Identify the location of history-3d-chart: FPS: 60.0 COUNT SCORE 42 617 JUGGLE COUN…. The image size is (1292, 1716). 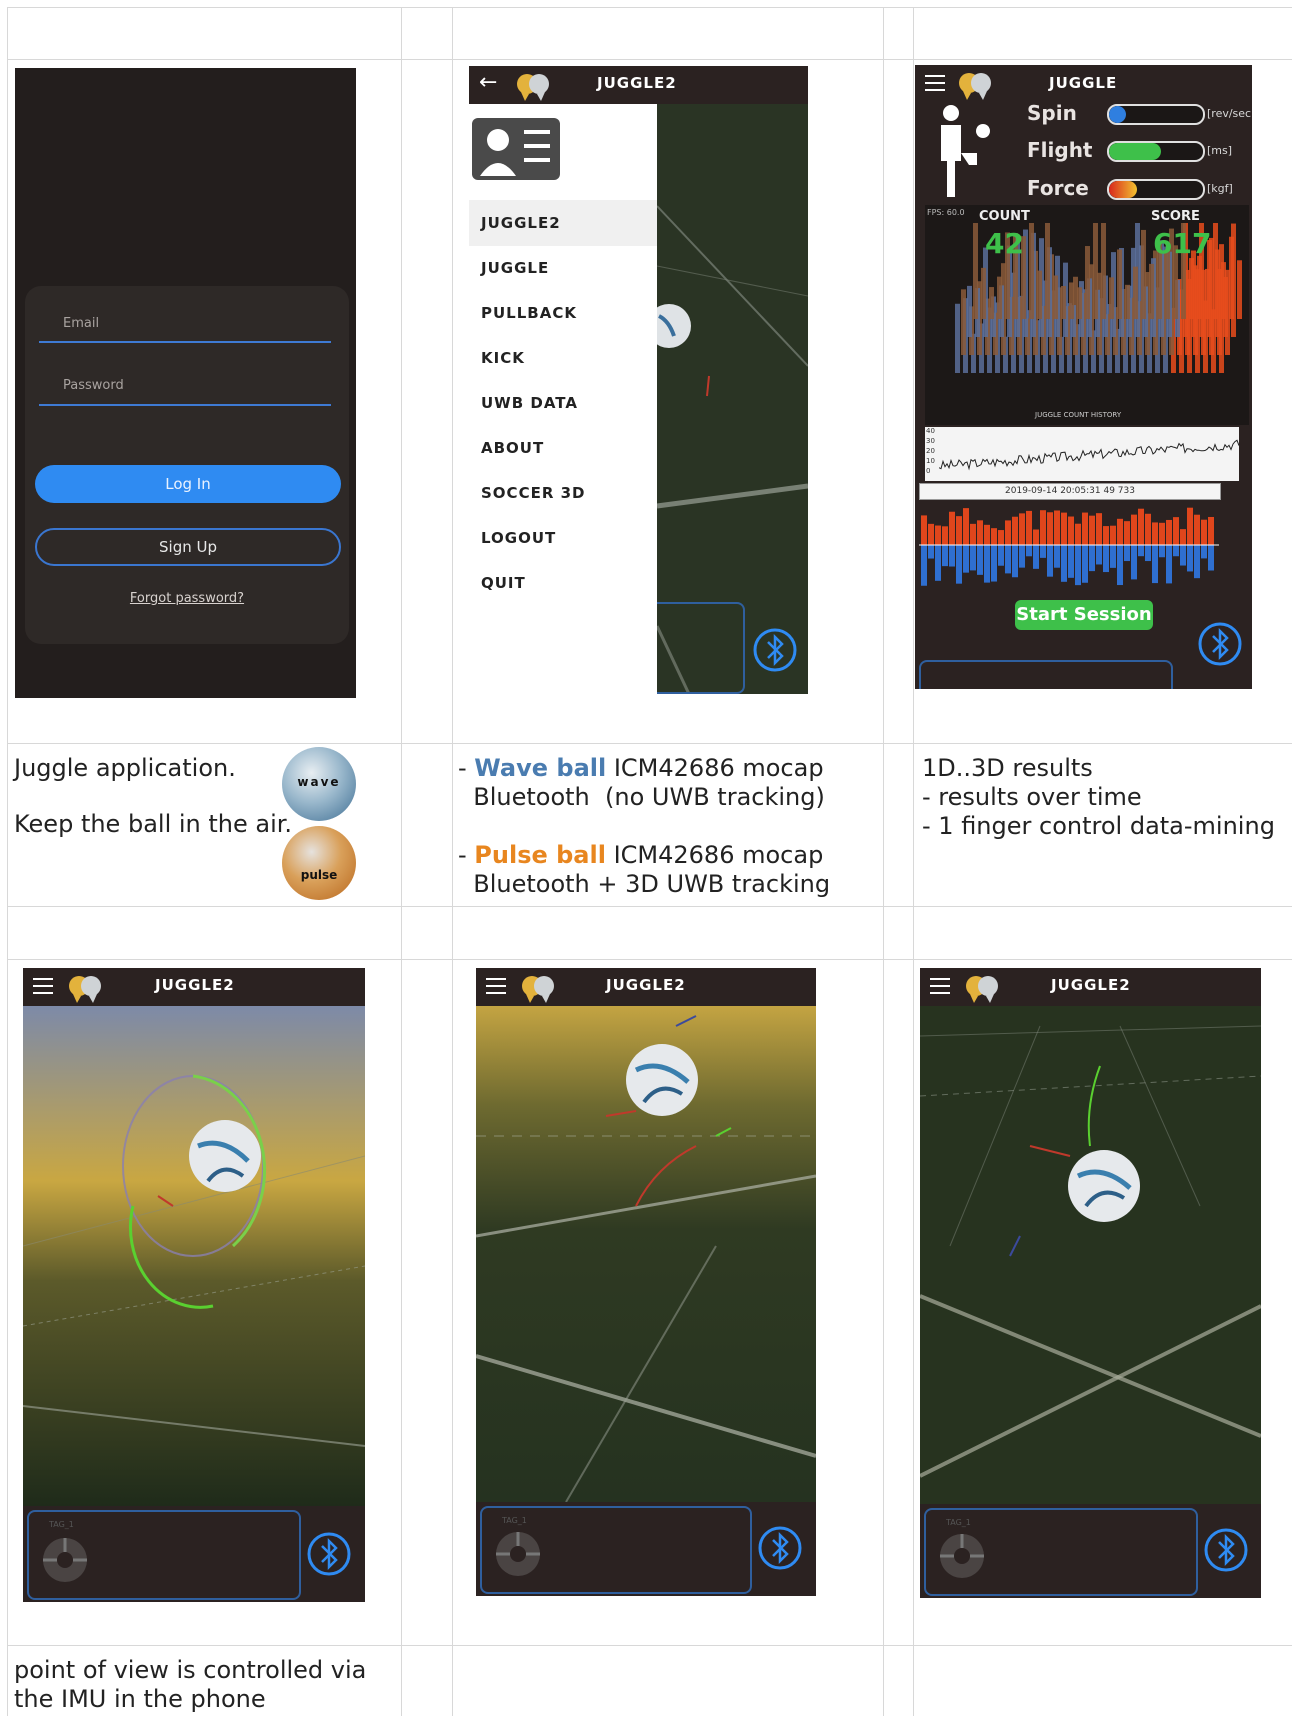
(1087, 315).